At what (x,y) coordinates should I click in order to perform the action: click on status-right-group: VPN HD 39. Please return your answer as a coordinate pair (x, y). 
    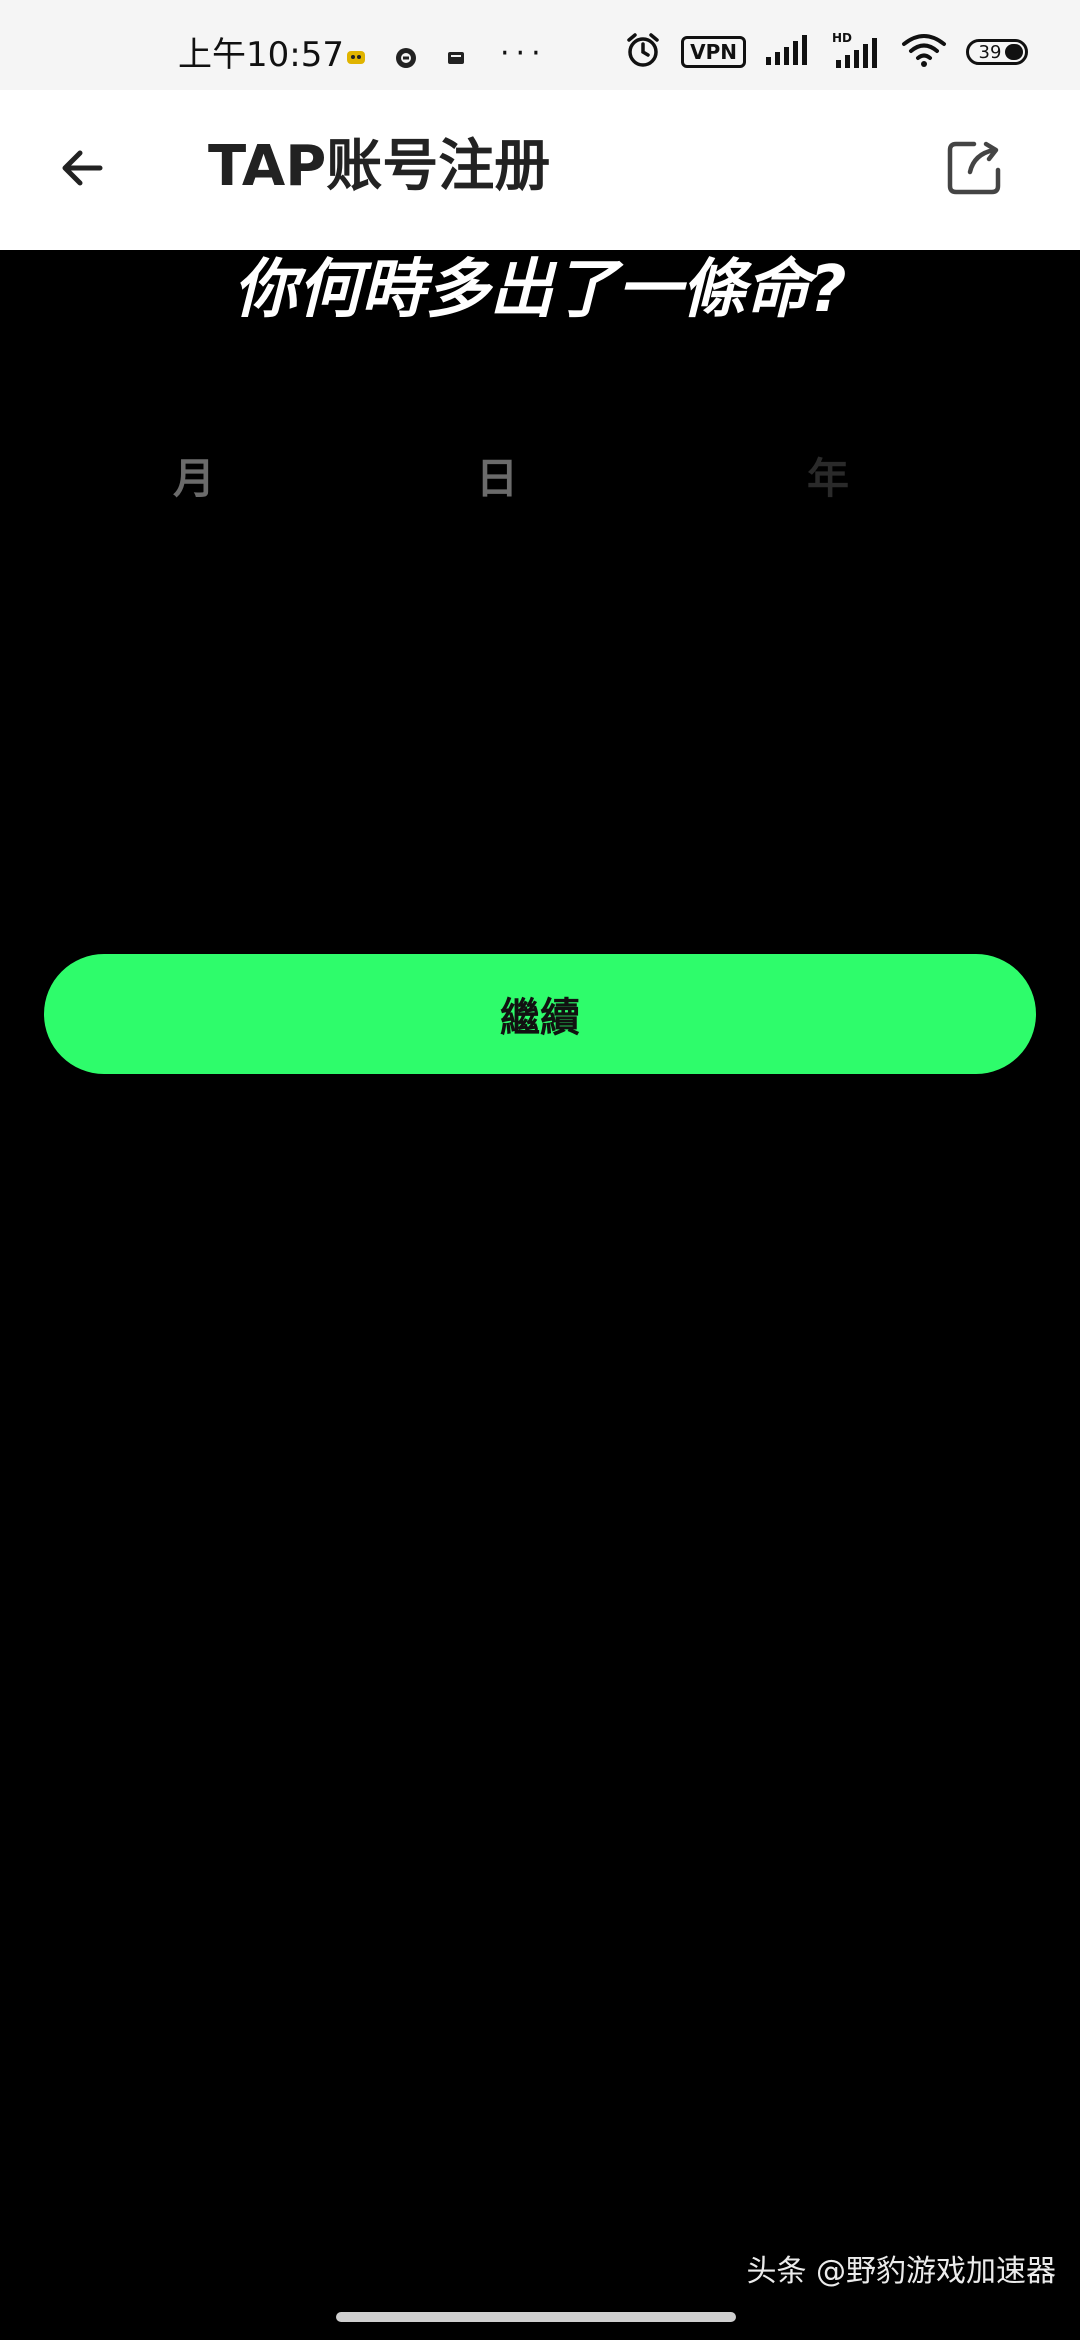
    Looking at the image, I should click on (825, 52).